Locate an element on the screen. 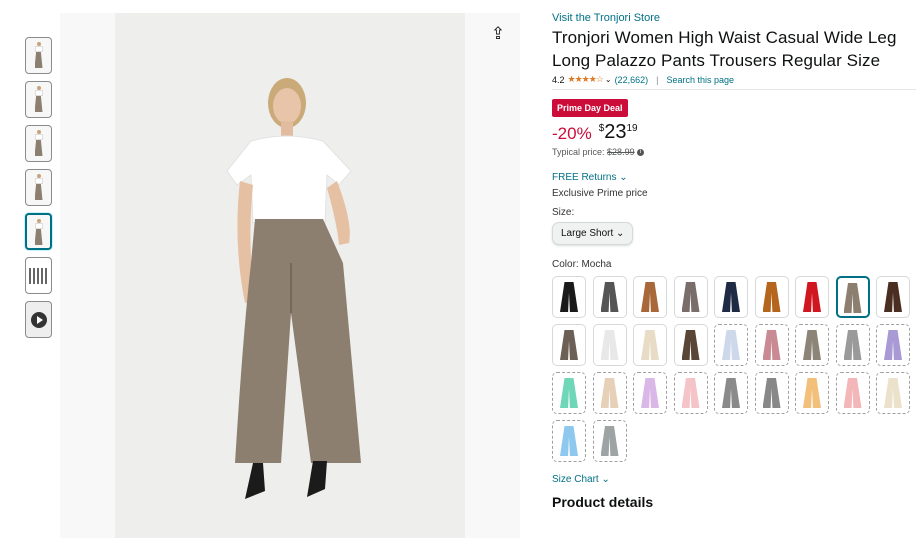  ratings-count-link: (22,662) is located at coordinates (632, 80).